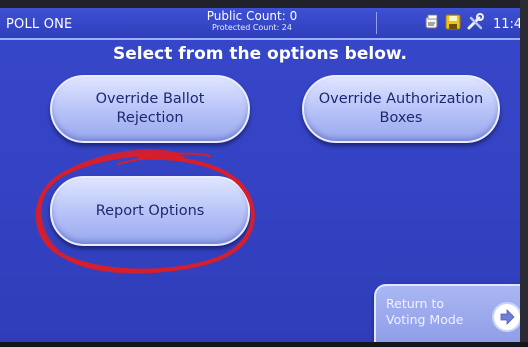 The image size is (528, 347). What do you see at coordinates (376, 23) in the screenshot?
I see `status-divider` at bounding box center [376, 23].